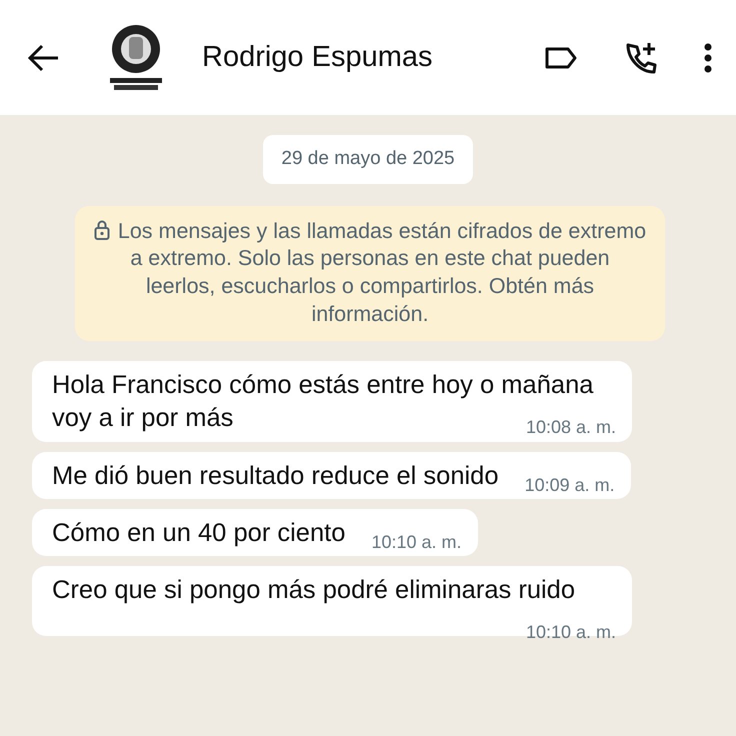 This screenshot has width=736, height=736. Describe the element at coordinates (571, 428) in the screenshot. I see `message-time: 10:08 a. m.` at that location.